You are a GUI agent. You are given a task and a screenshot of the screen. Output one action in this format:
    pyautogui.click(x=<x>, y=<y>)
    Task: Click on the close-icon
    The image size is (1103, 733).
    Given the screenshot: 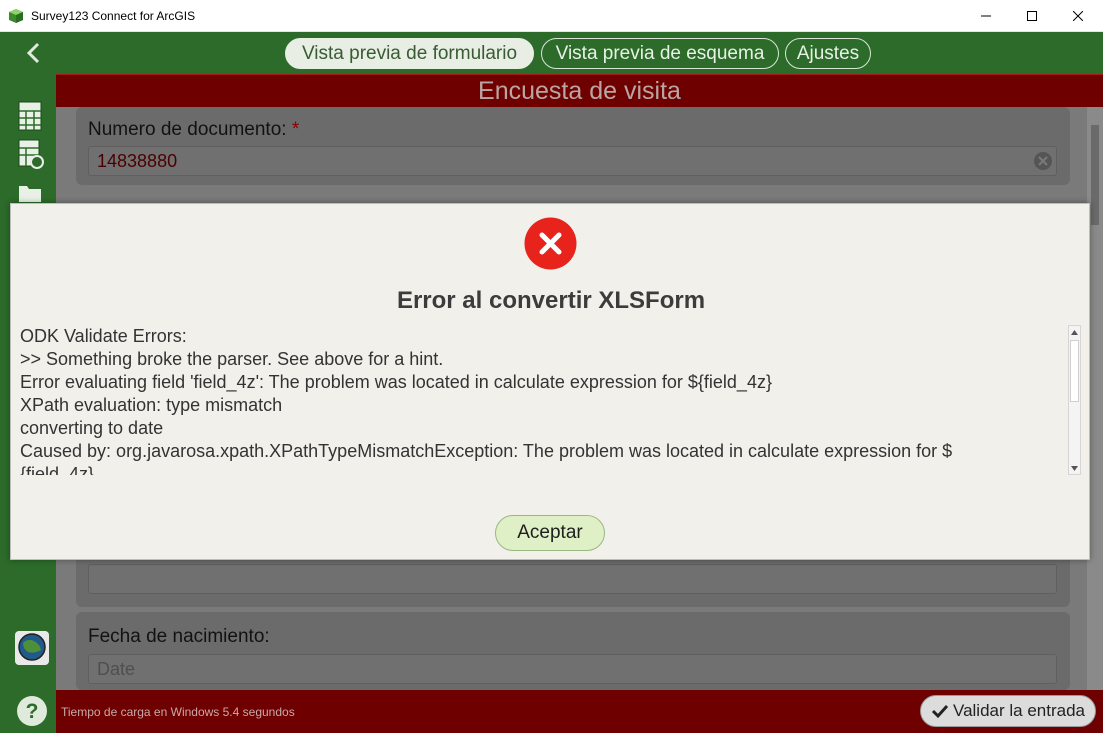 What is the action you would take?
    pyautogui.click(x=1078, y=16)
    